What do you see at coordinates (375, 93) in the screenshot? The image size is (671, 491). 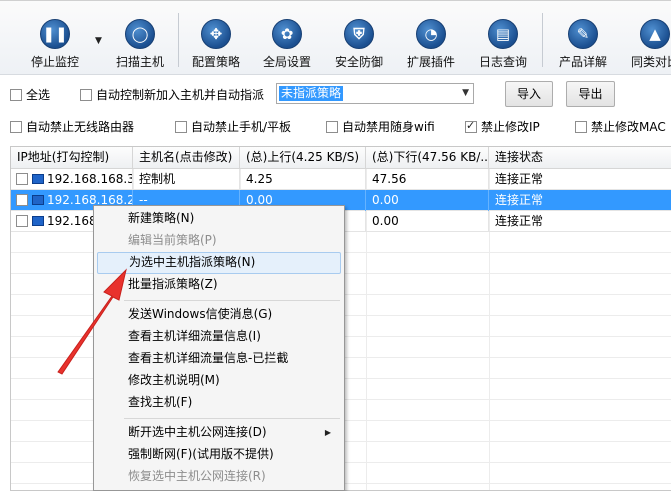 I see `strategy-select: 未指派策略 ▼` at bounding box center [375, 93].